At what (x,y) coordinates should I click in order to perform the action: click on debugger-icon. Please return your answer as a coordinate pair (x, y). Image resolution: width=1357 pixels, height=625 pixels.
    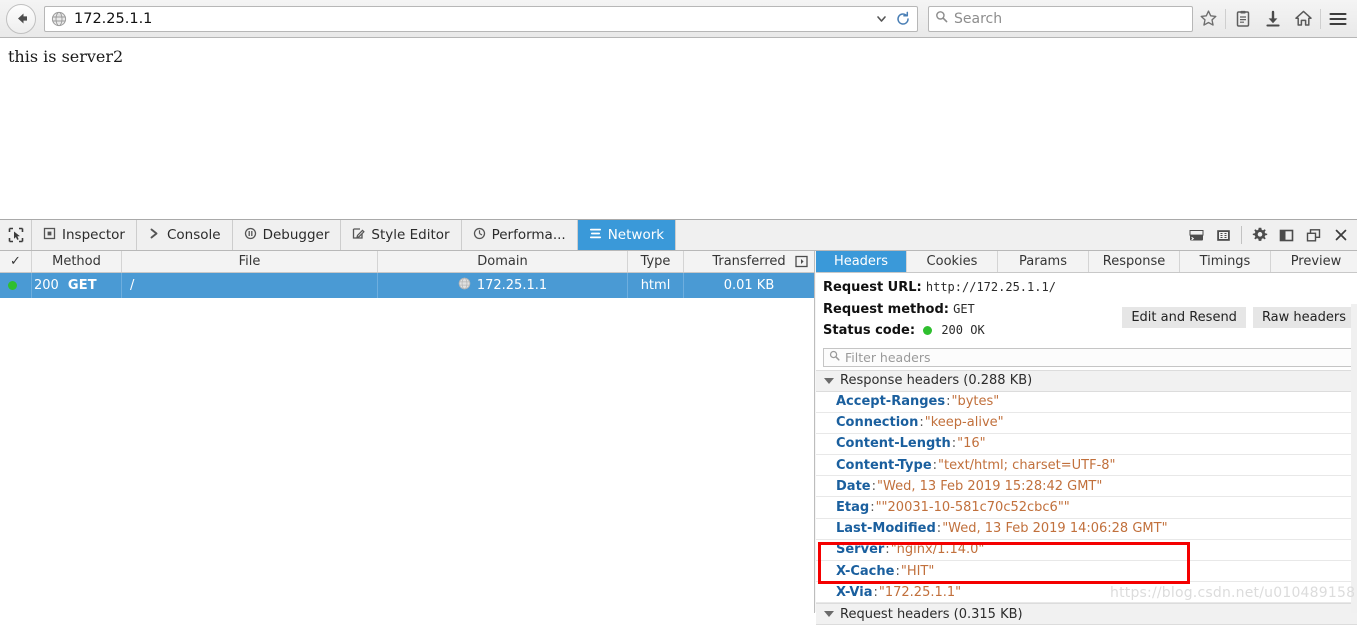
    Looking at the image, I should click on (250, 235).